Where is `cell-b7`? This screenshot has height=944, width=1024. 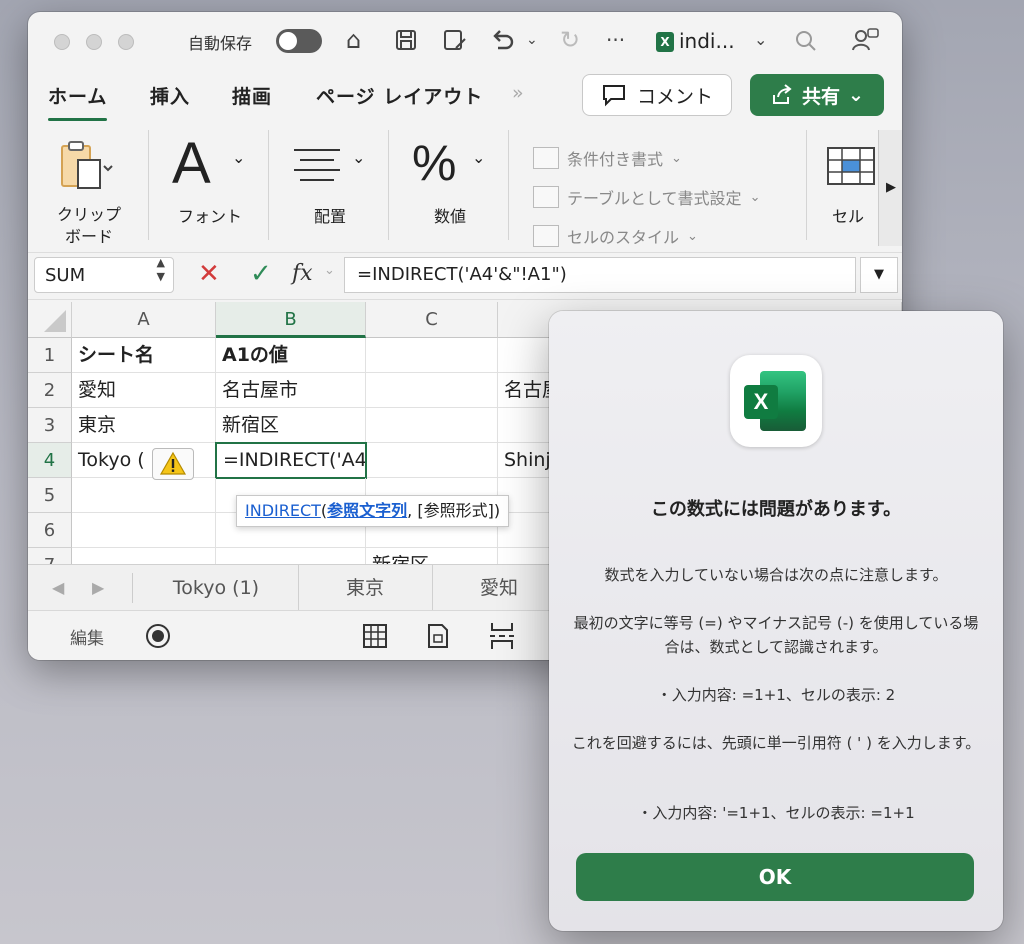
cell-b7 is located at coordinates (291, 556).